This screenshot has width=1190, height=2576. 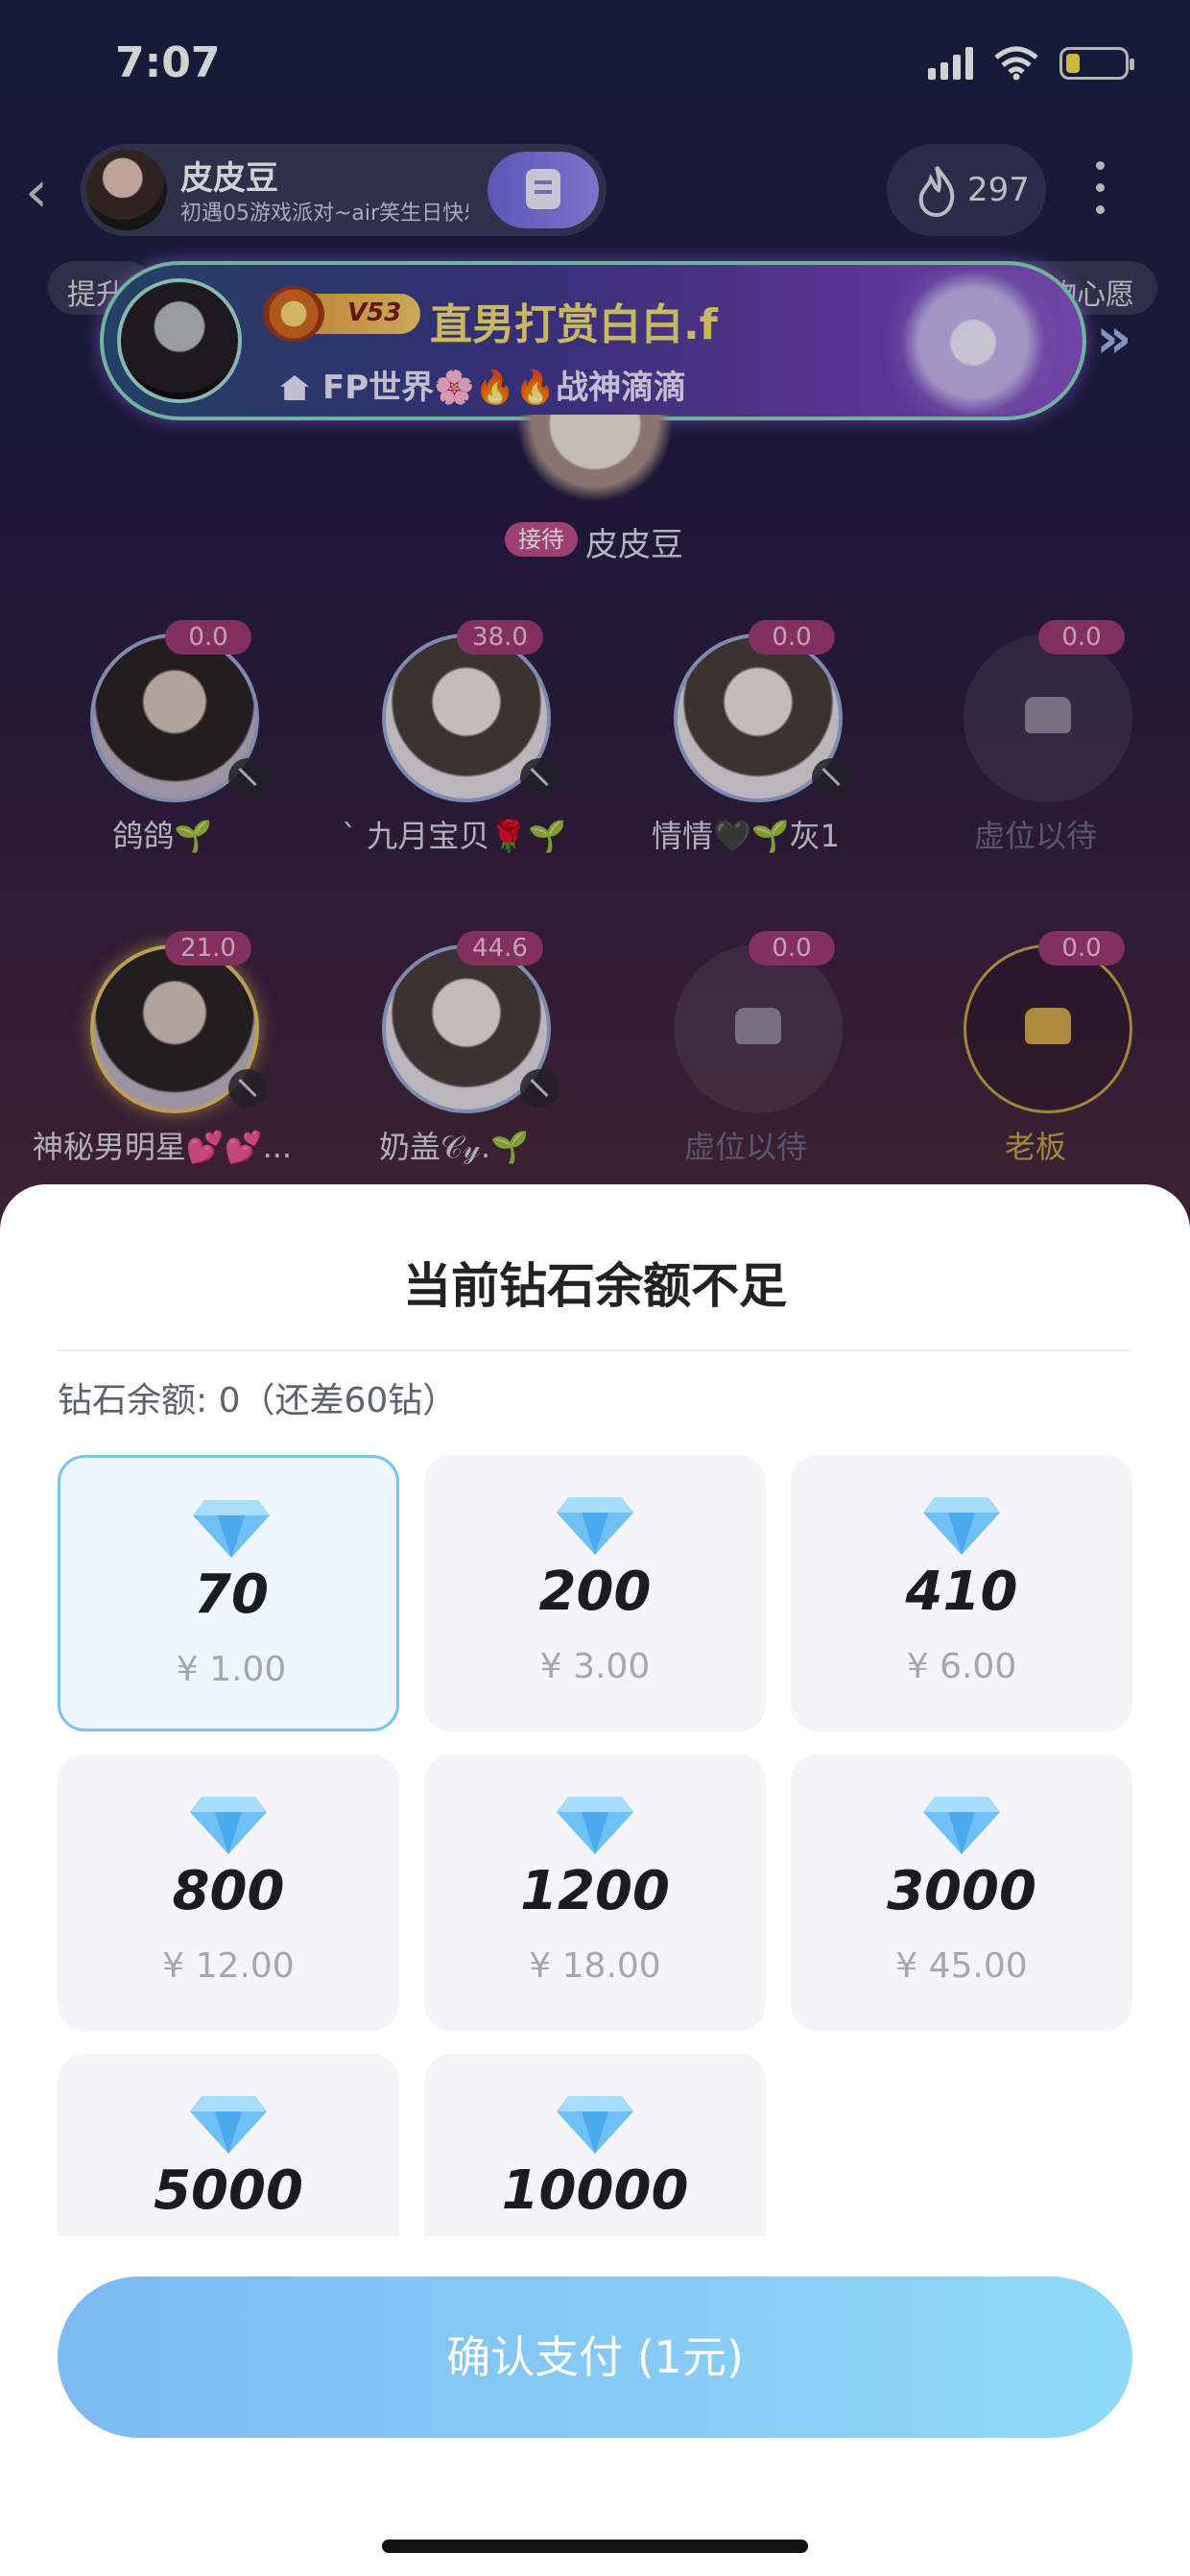 I want to click on package-card: 410 ¥ 6.00, so click(x=962, y=1593).